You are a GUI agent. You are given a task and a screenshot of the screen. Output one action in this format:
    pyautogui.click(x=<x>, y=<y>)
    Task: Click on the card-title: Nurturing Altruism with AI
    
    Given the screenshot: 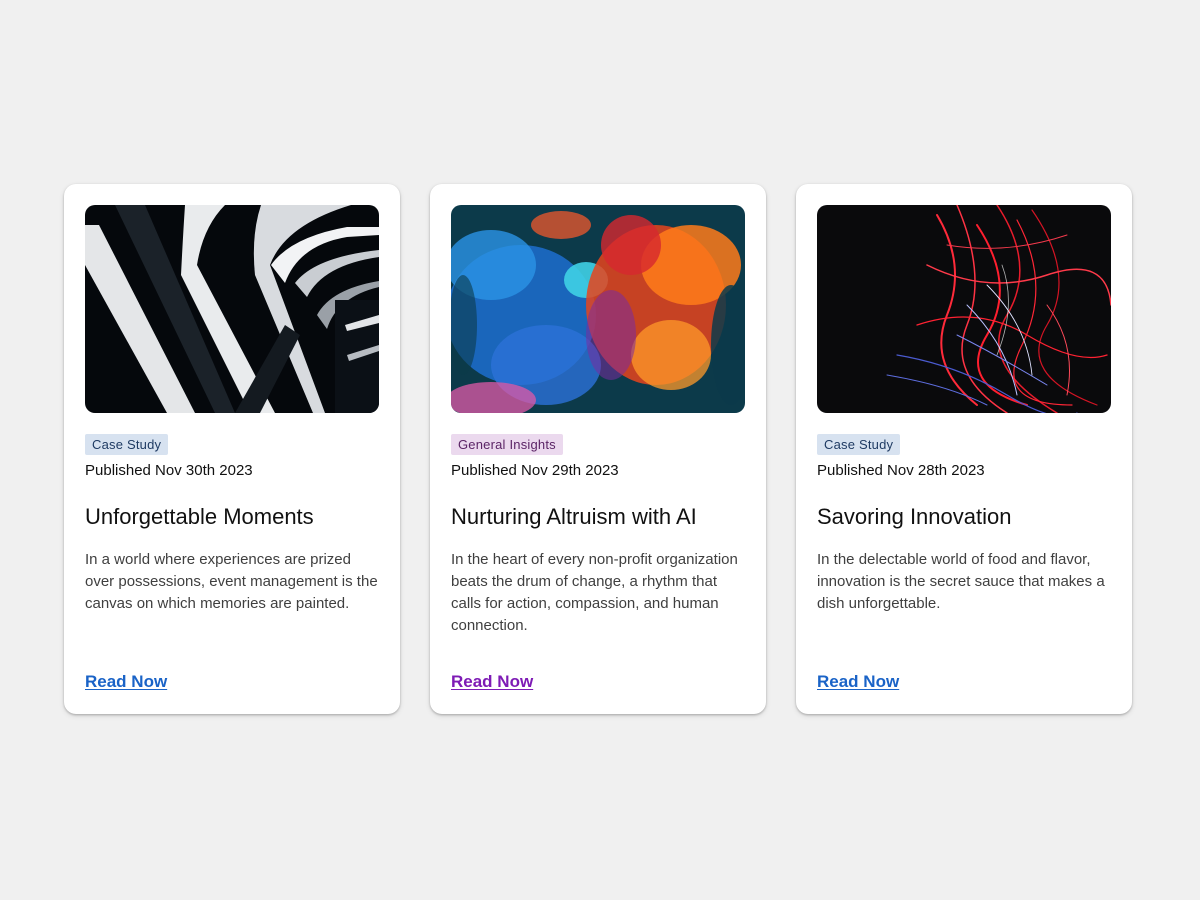 What is the action you would take?
    pyautogui.click(x=574, y=516)
    